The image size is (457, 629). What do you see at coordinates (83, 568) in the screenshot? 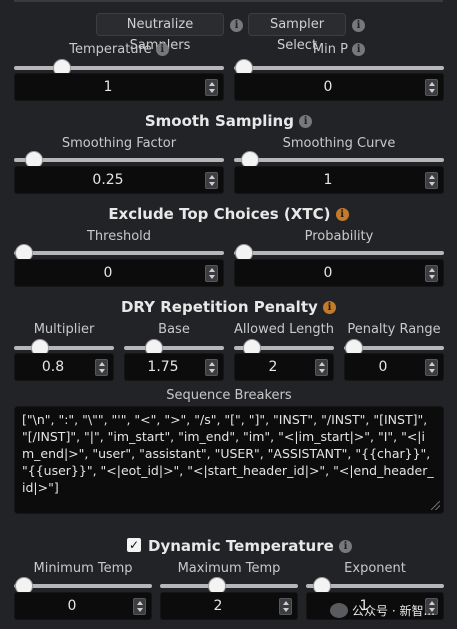
I see `minimum-temp-label: Minimum Temp` at bounding box center [83, 568].